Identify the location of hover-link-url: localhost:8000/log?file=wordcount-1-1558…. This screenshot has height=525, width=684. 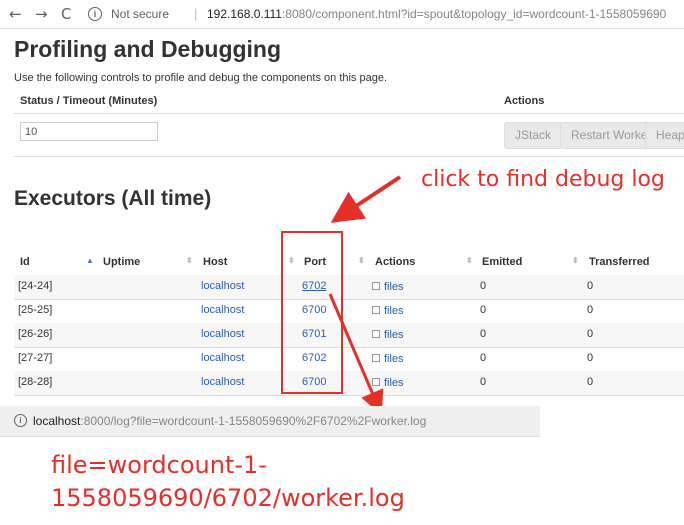
(229, 421).